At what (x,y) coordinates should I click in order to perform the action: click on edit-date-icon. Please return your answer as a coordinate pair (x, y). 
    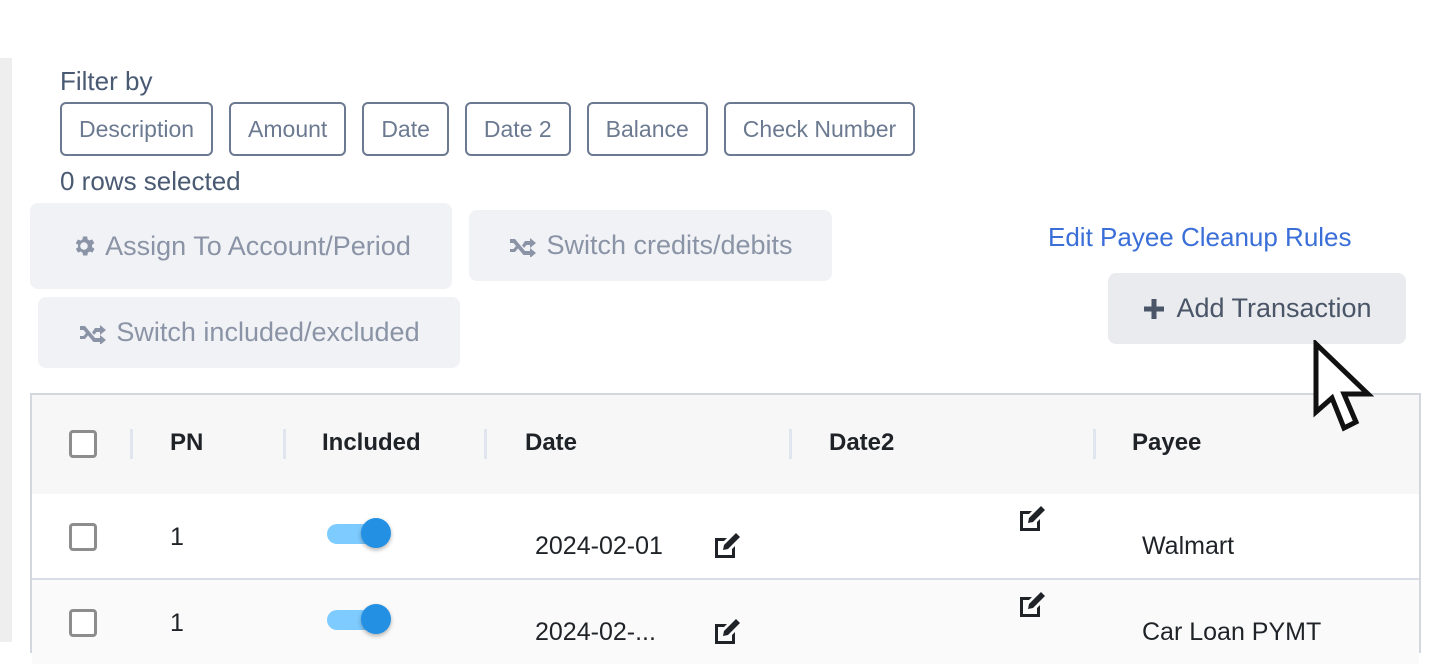
    Looking at the image, I should click on (727, 546).